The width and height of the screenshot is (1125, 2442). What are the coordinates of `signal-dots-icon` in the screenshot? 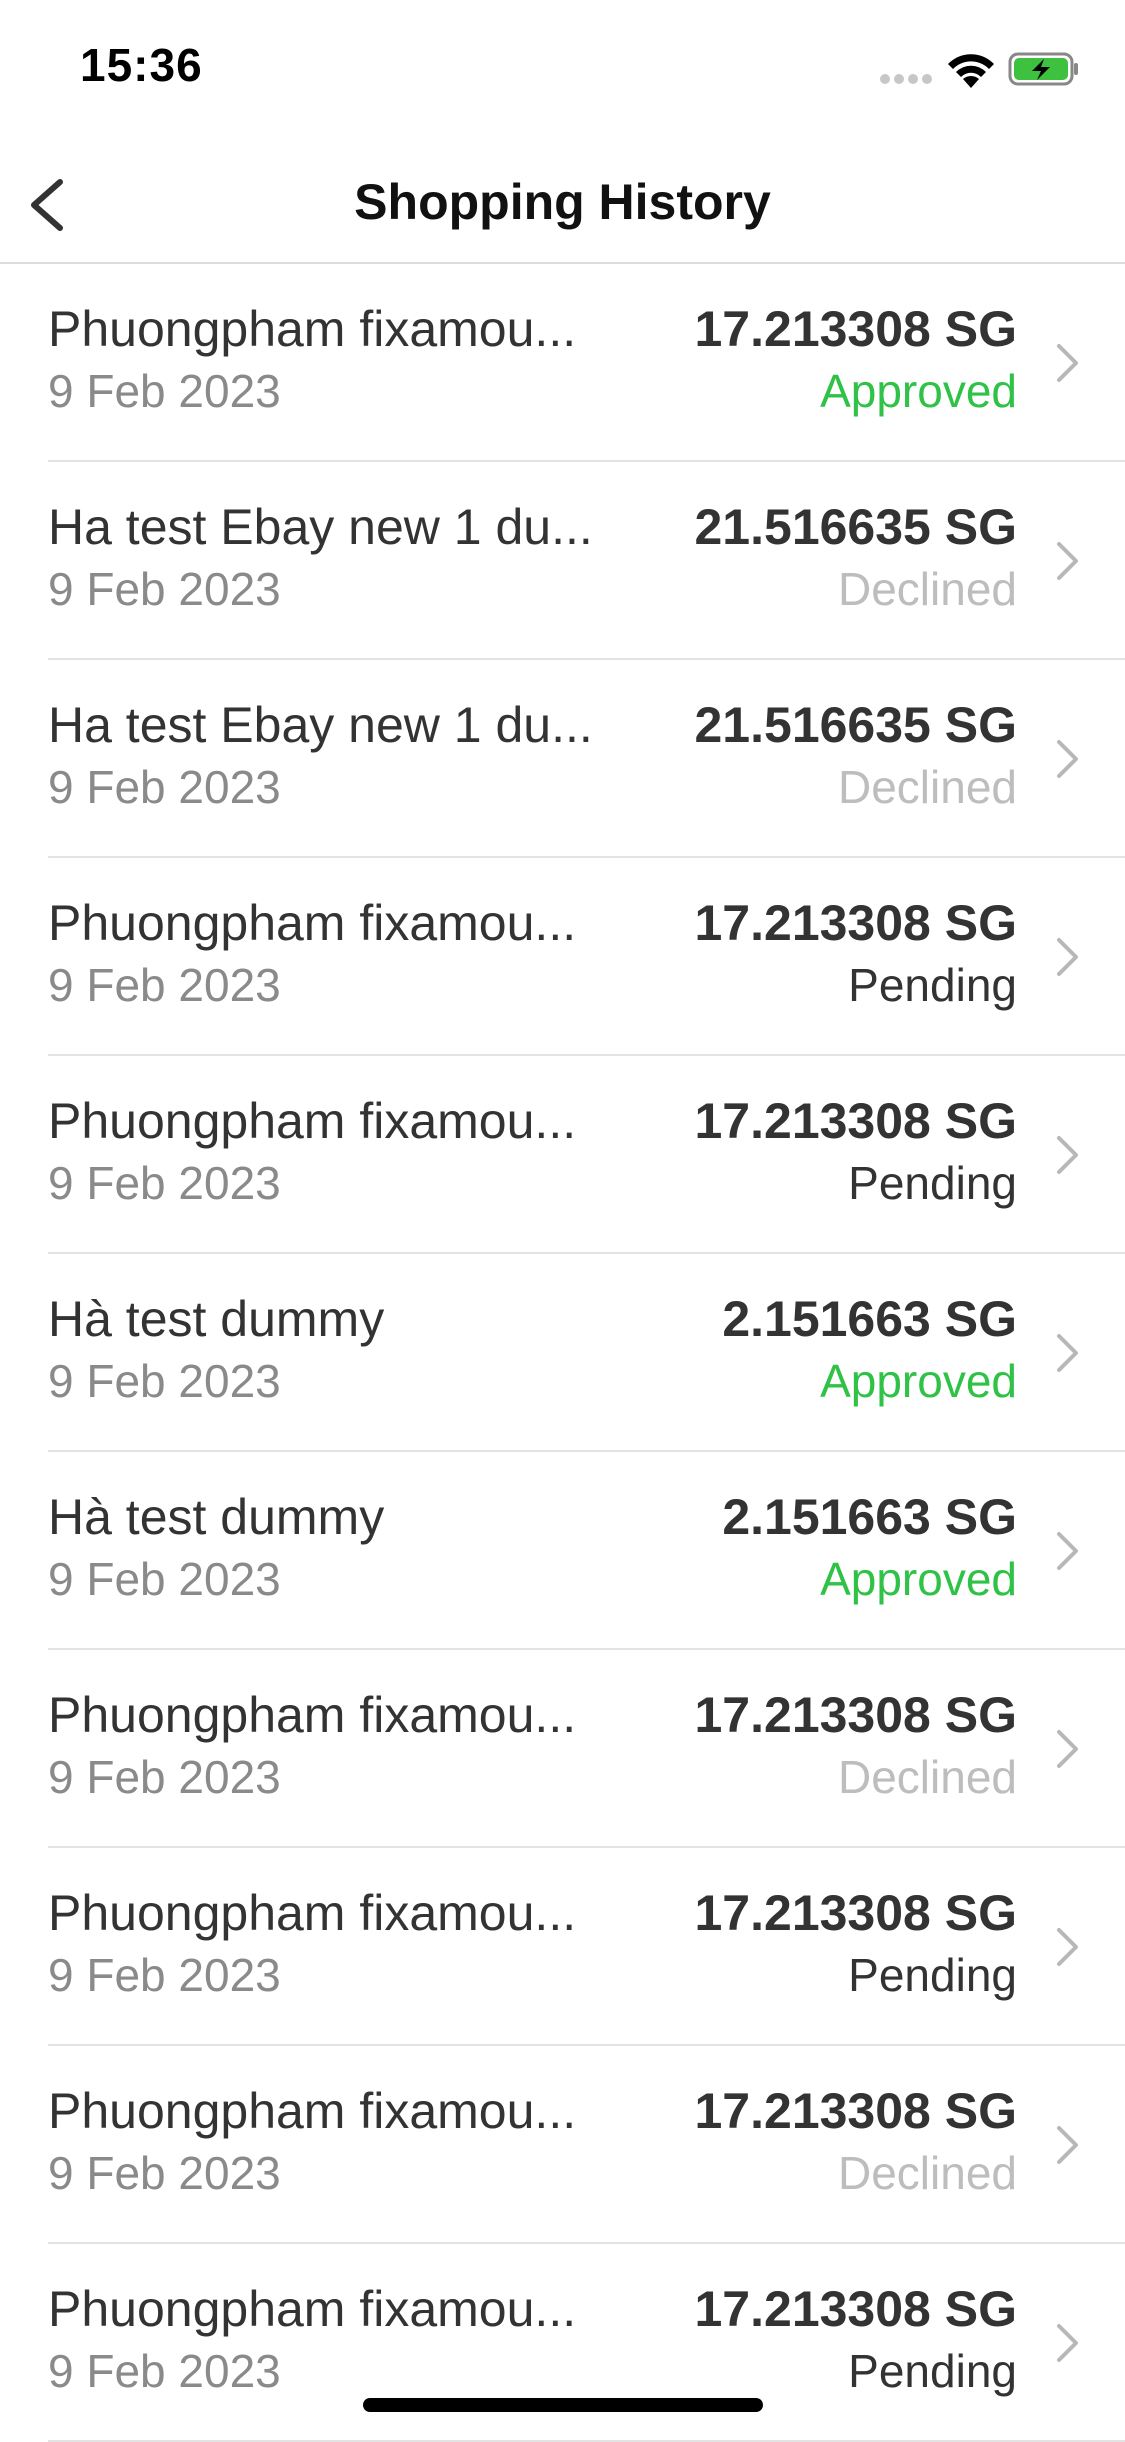 It's located at (908, 79).